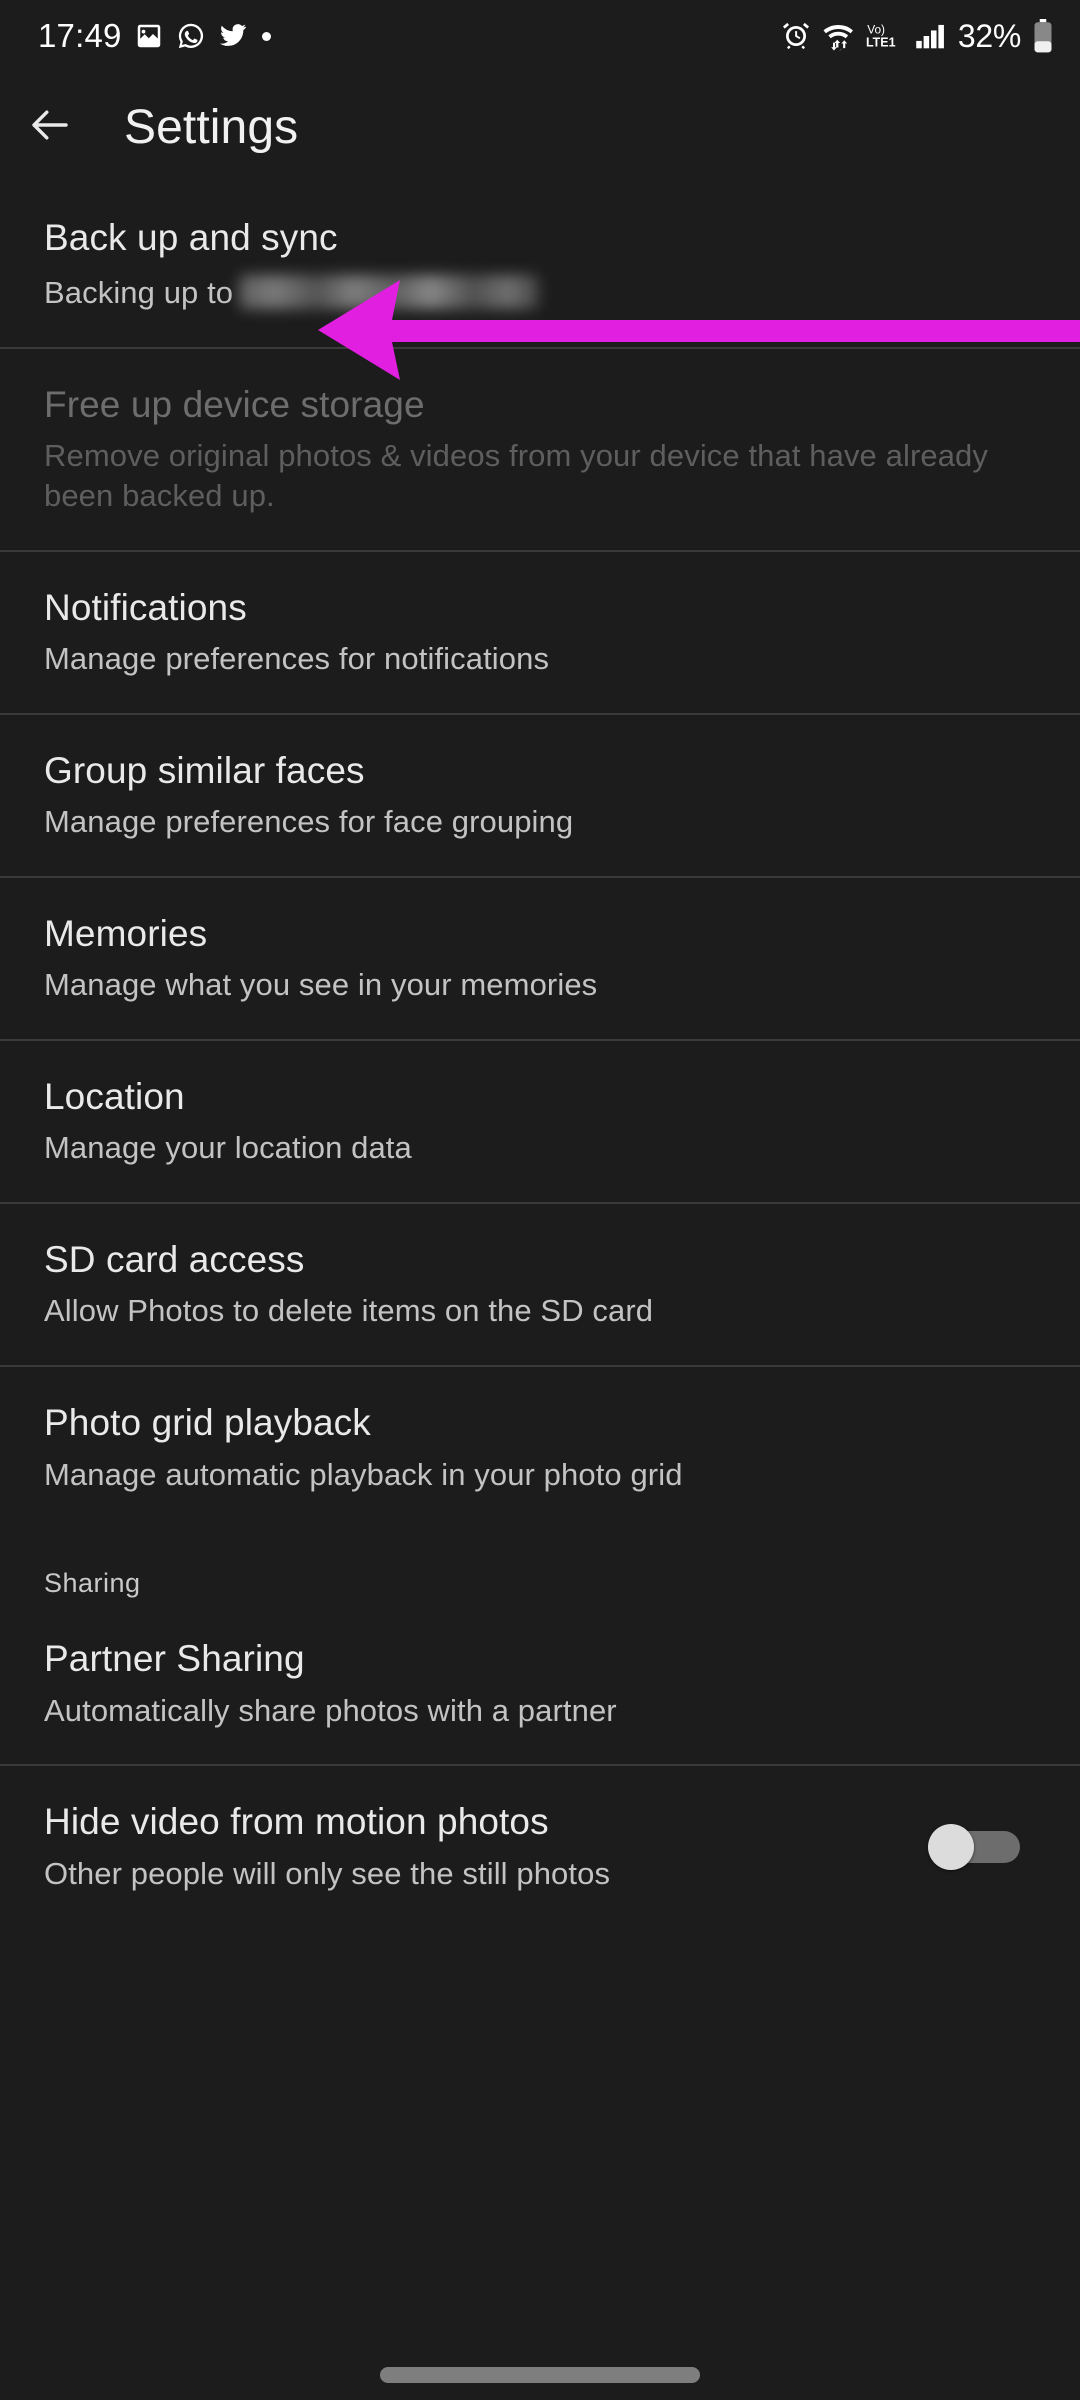 Image resolution: width=1080 pixels, height=2400 pixels. What do you see at coordinates (233, 36) in the screenshot?
I see `twitter-icon` at bounding box center [233, 36].